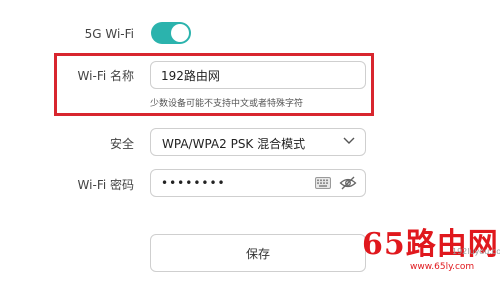 This screenshot has width=500, height=281. What do you see at coordinates (105, 76) in the screenshot?
I see `ssid-label: Wi-Fi 名称` at bounding box center [105, 76].